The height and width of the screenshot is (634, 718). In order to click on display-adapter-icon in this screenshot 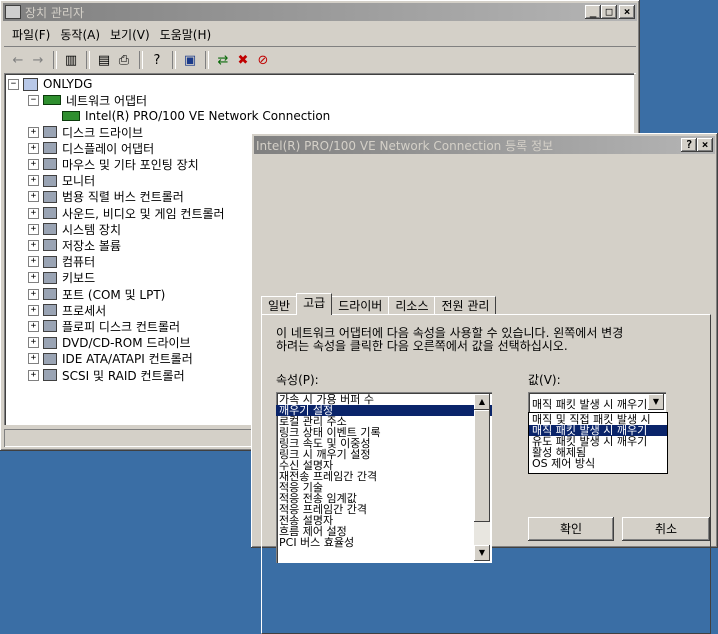, I will do `click(50, 148)`.